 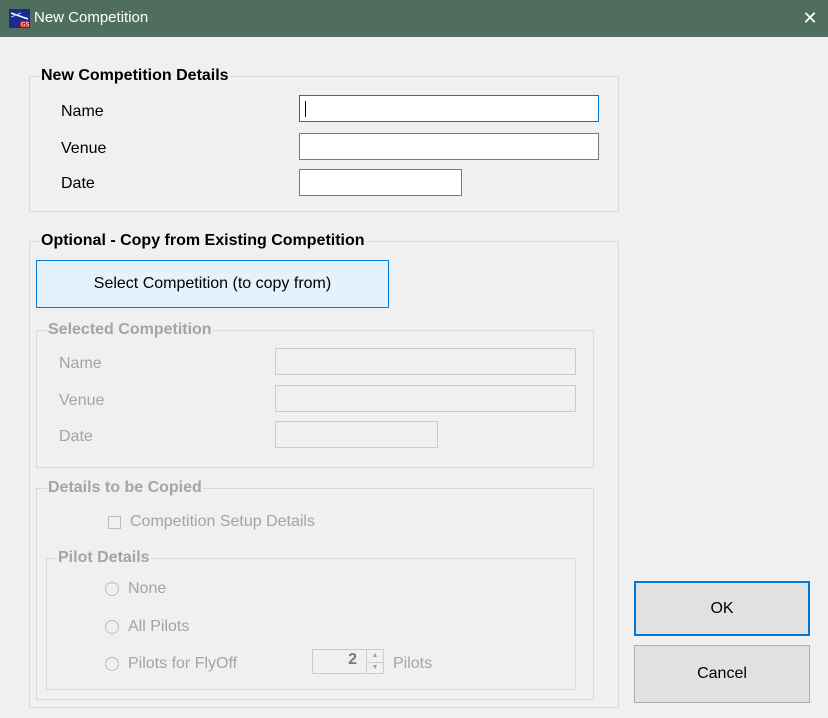 What do you see at coordinates (222, 521) in the screenshot?
I see `competition-setup-label: Competition Setup Details` at bounding box center [222, 521].